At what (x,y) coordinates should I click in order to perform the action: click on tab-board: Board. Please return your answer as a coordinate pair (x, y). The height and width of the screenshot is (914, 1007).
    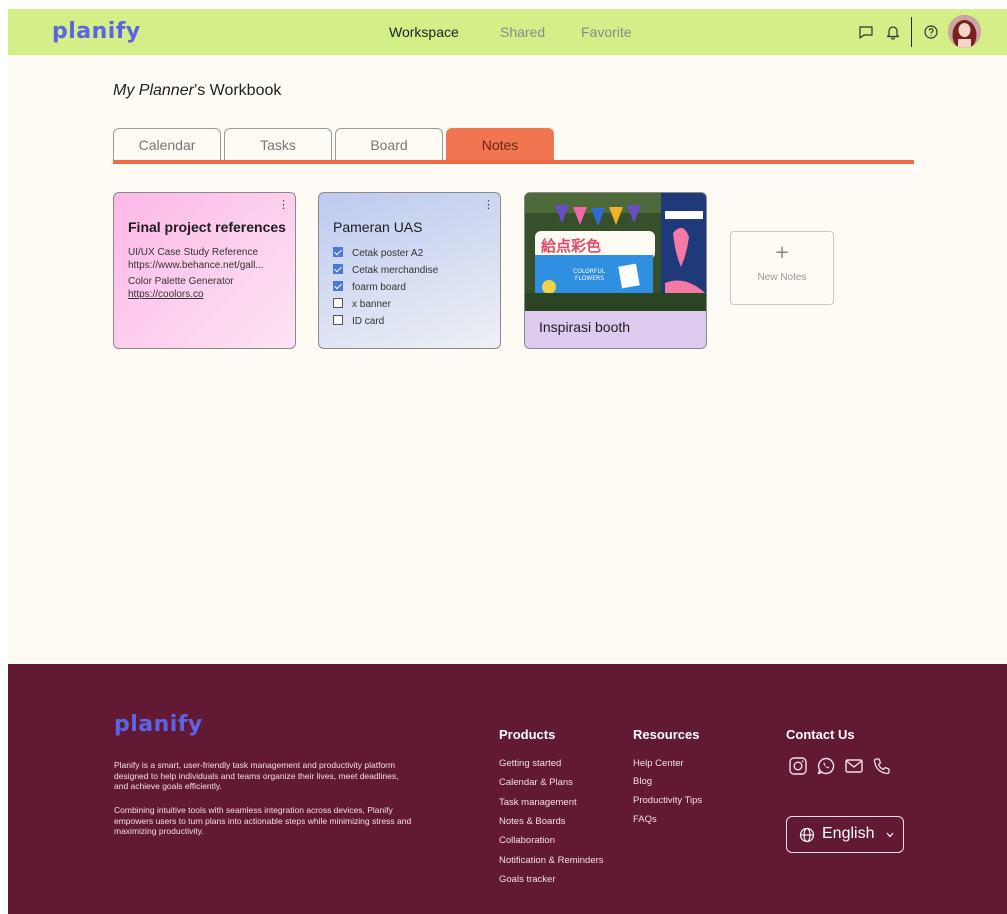
    Looking at the image, I should click on (389, 144).